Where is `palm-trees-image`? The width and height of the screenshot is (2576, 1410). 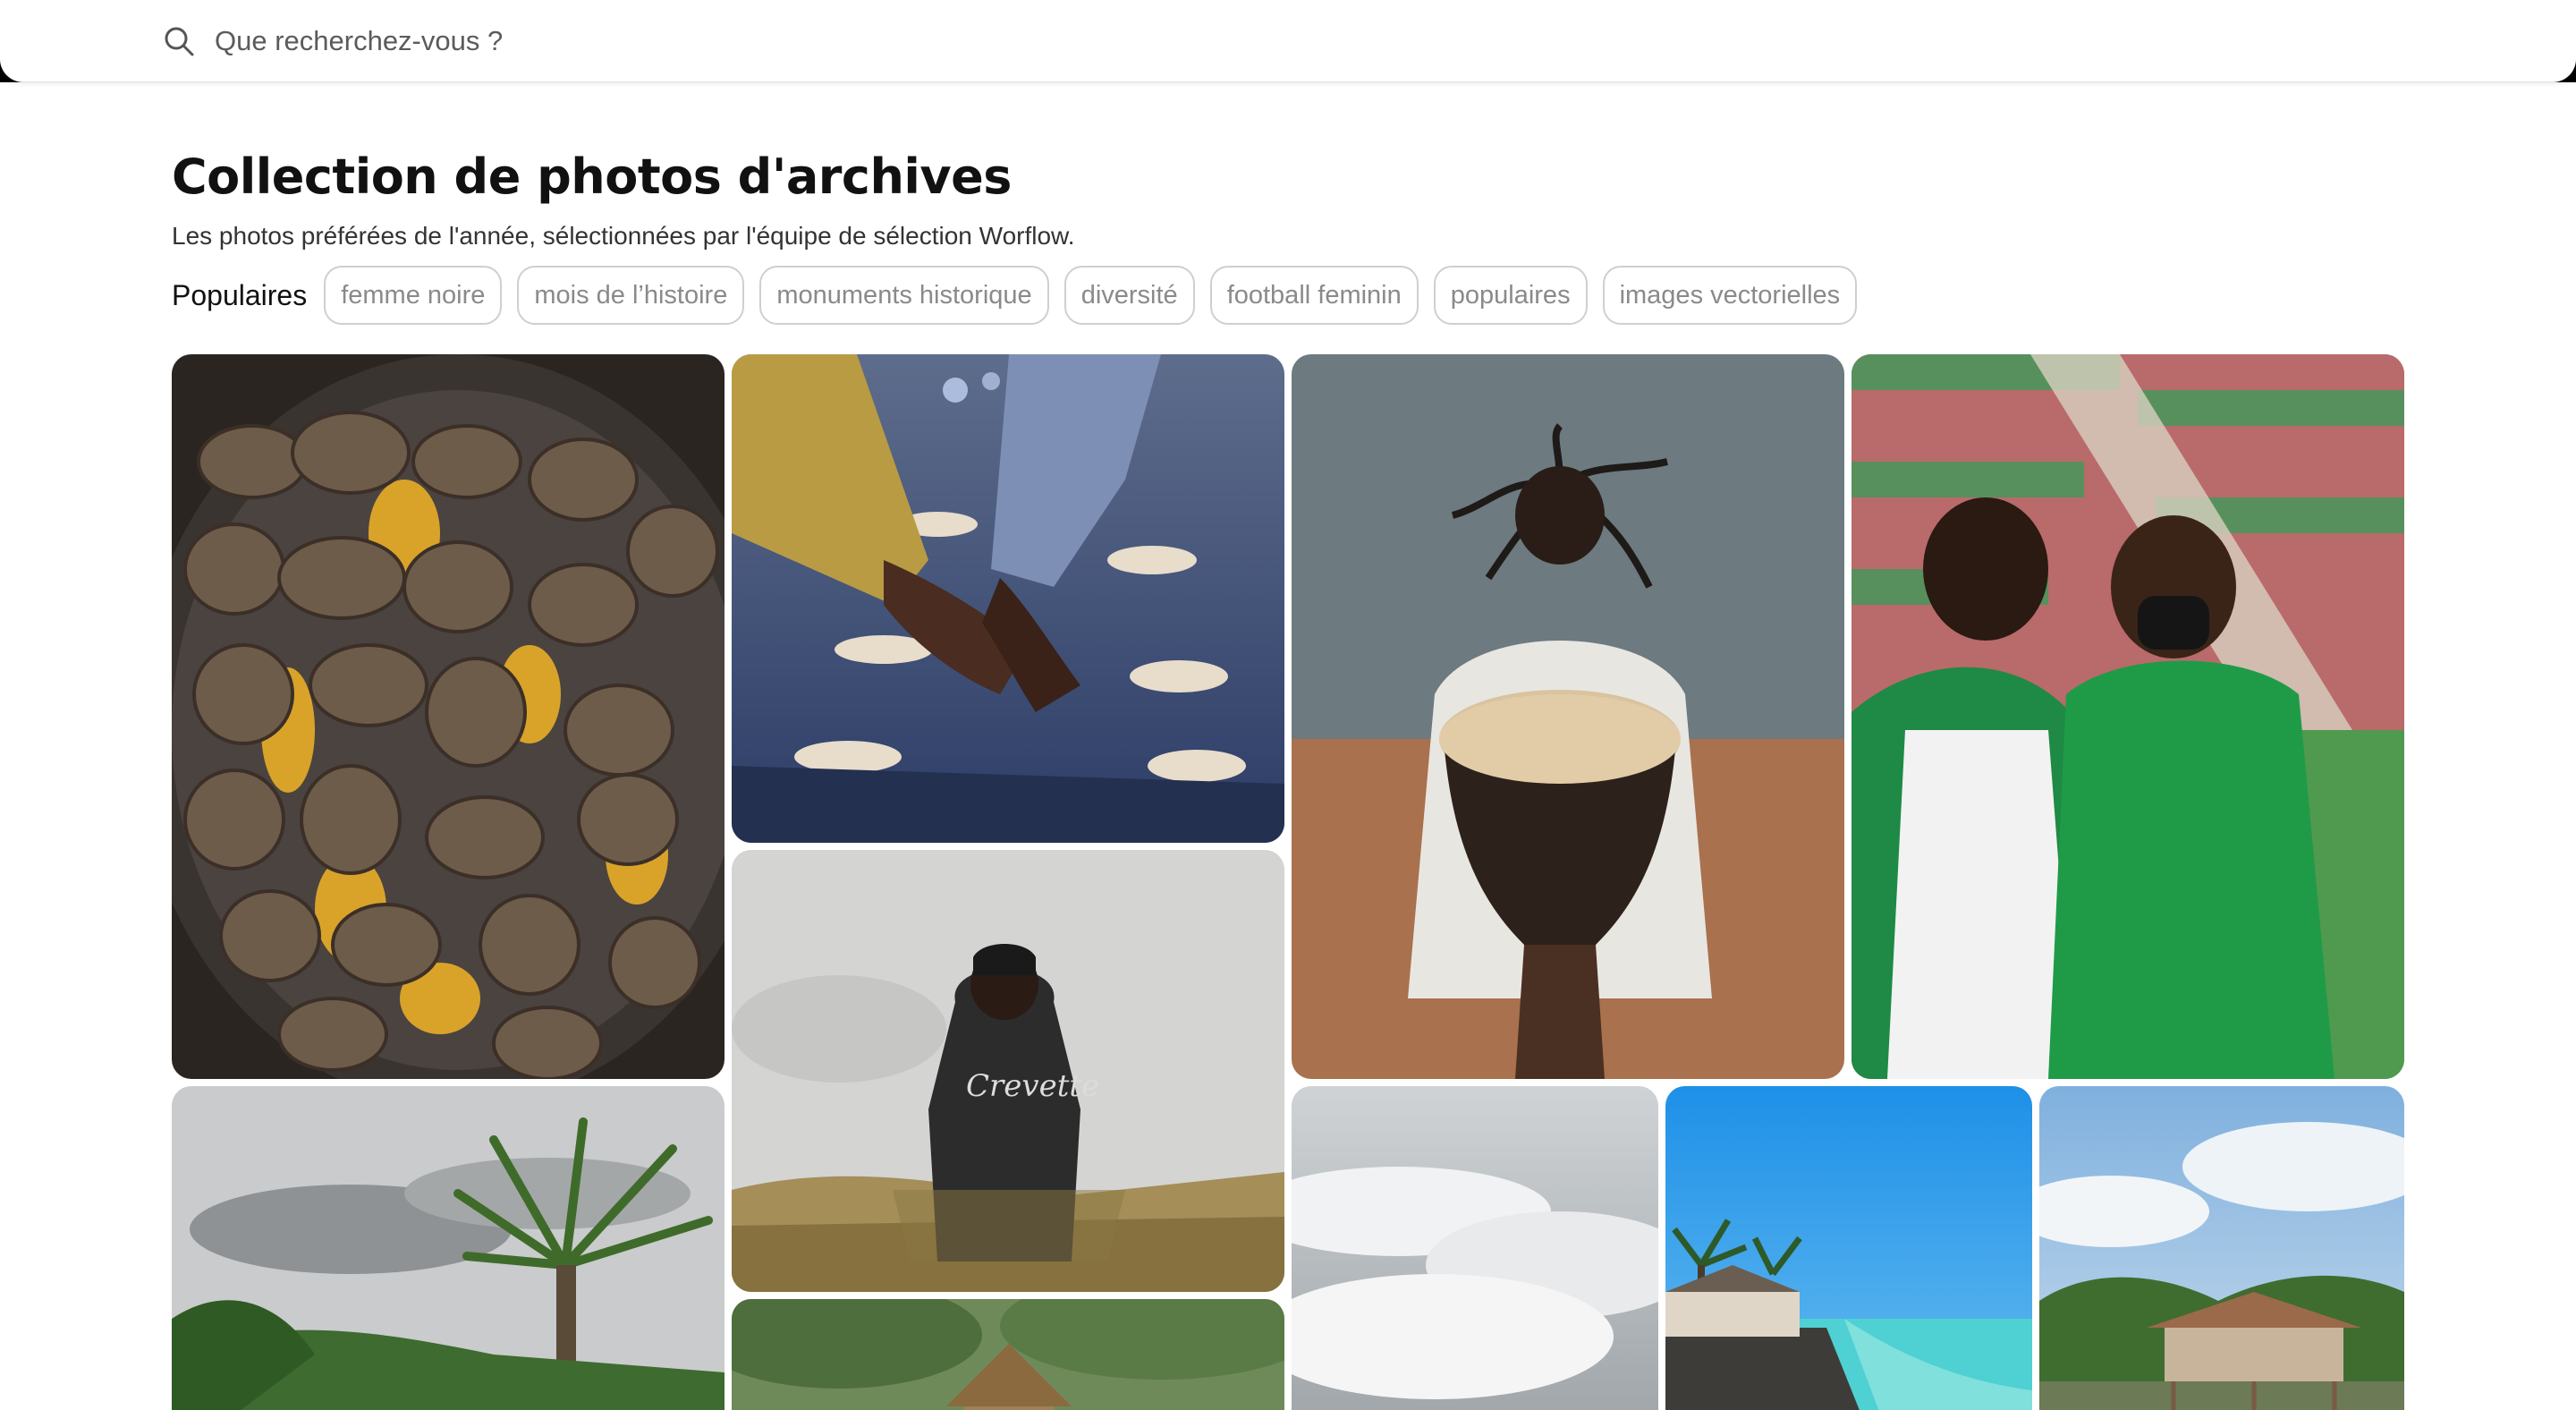 palm-trees-image is located at coordinates (448, 1248).